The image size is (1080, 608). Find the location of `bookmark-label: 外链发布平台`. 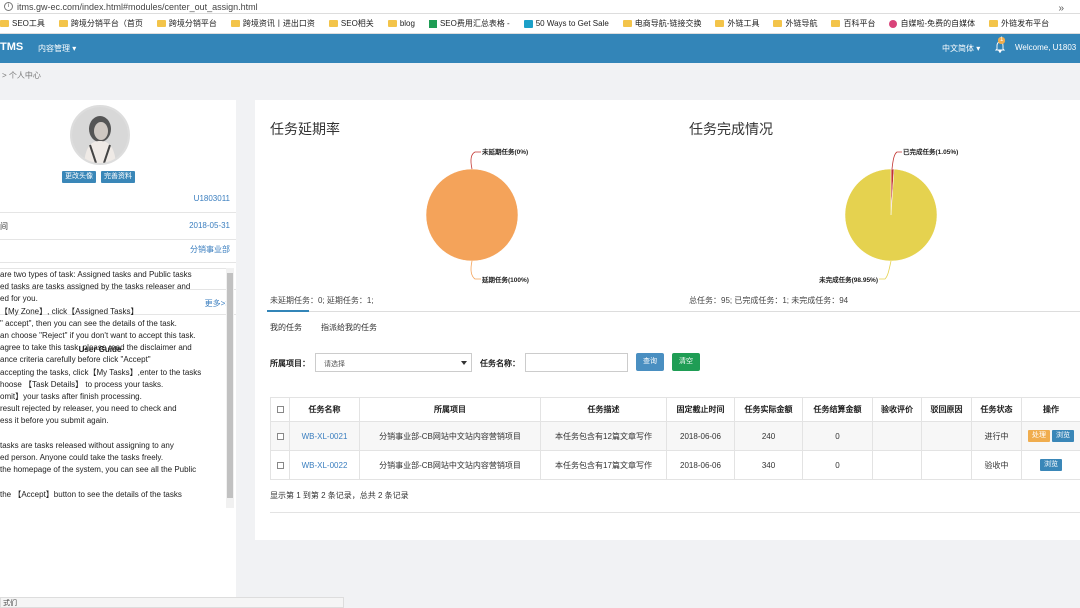

bookmark-label: 外链发布平台 is located at coordinates (1025, 23).